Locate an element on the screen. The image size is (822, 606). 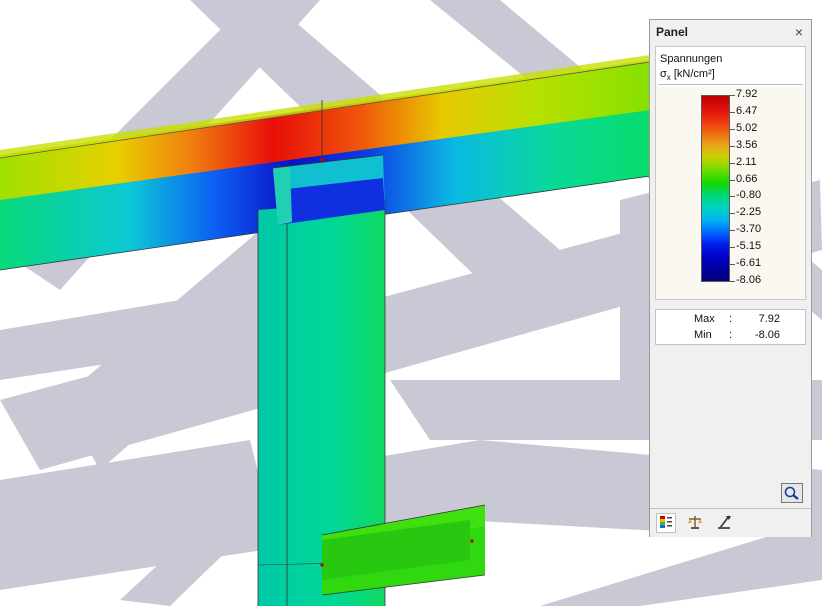
legend-value-label: 2.11 is located at coordinates (746, 161).